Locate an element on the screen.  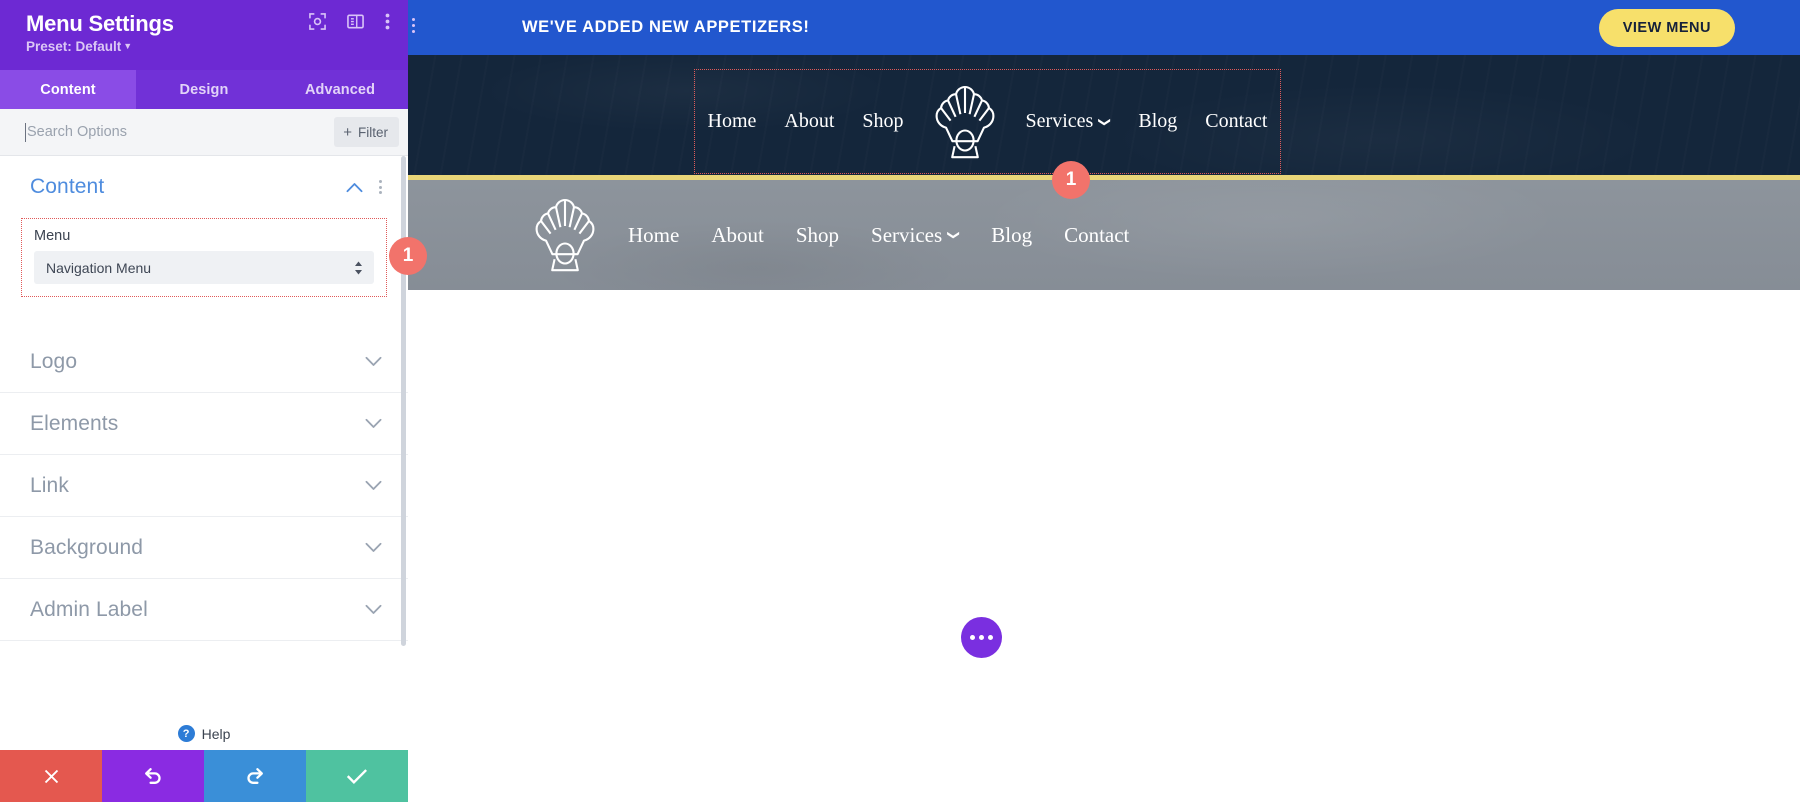
panel-footer is located at coordinates (204, 776).